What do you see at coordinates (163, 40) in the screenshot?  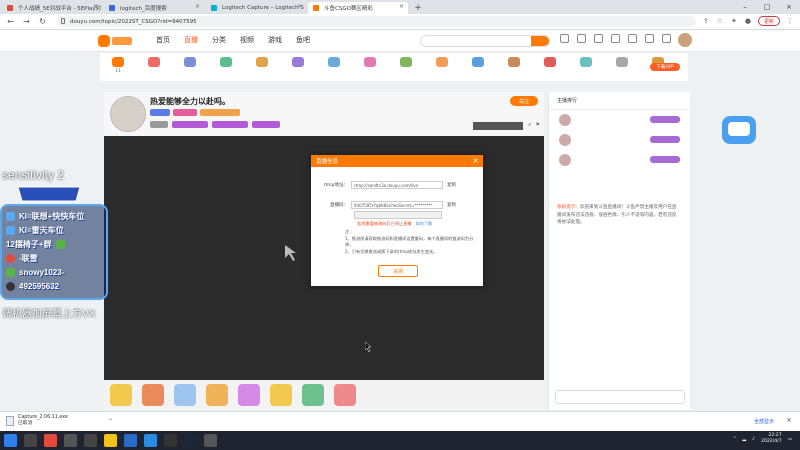 I see `nav-home: 首页` at bounding box center [163, 40].